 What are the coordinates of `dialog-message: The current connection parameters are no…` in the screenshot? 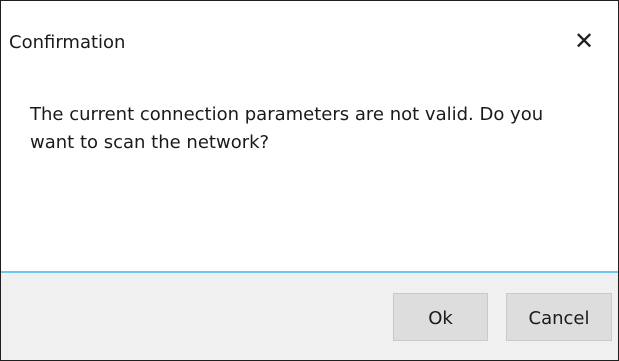 It's located at (287, 128).